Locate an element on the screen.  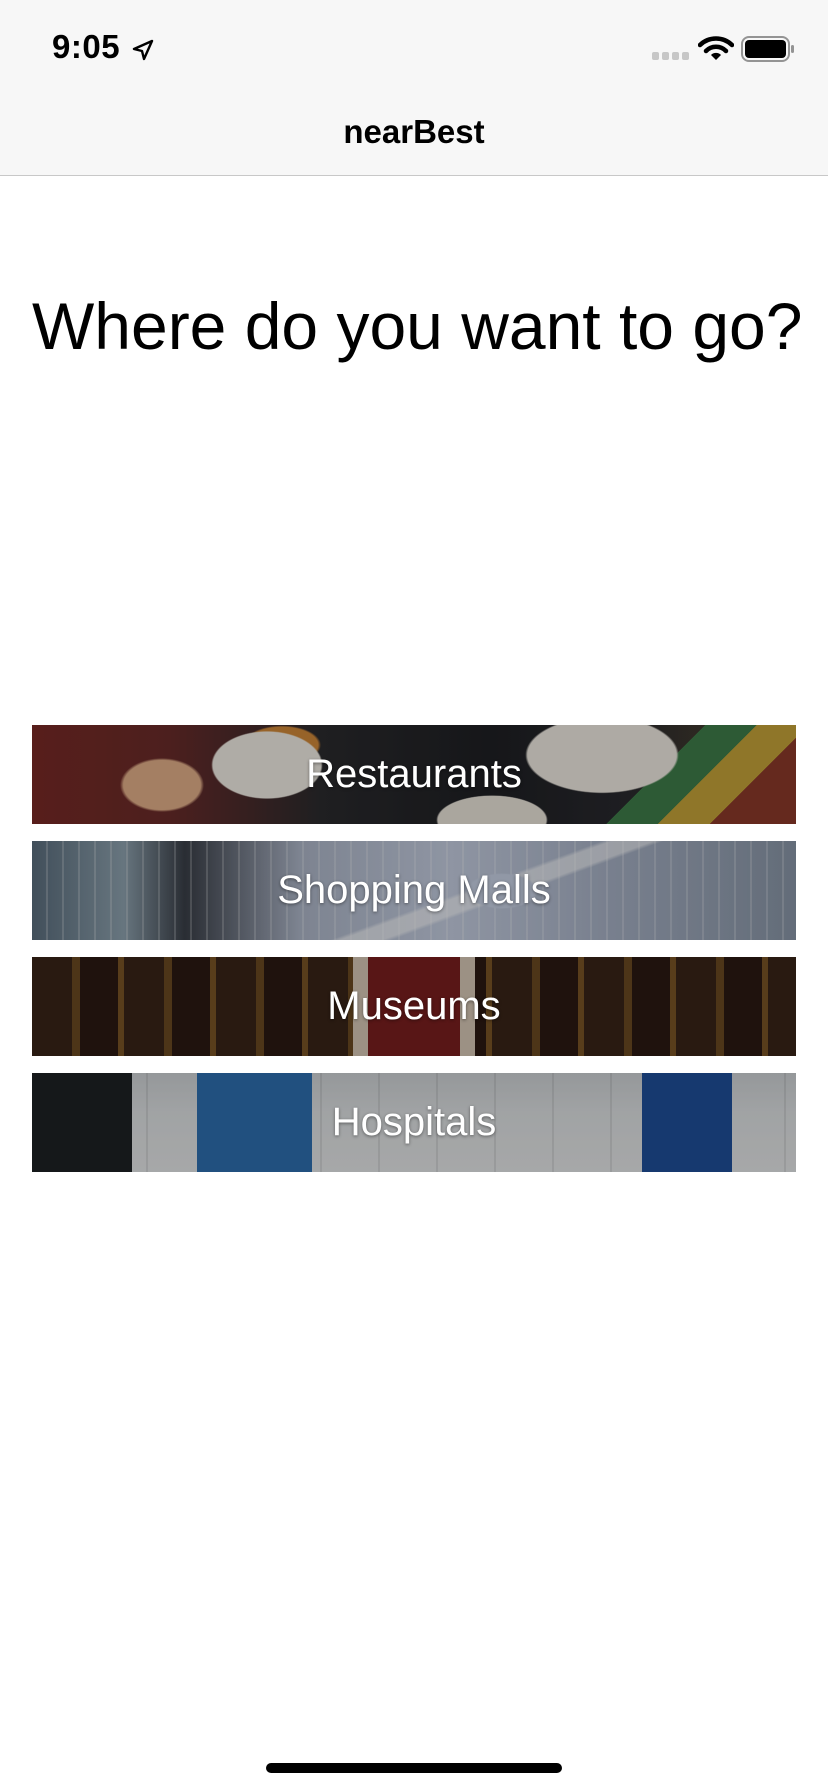
category-label: Hospitals is located at coordinates (414, 1122).